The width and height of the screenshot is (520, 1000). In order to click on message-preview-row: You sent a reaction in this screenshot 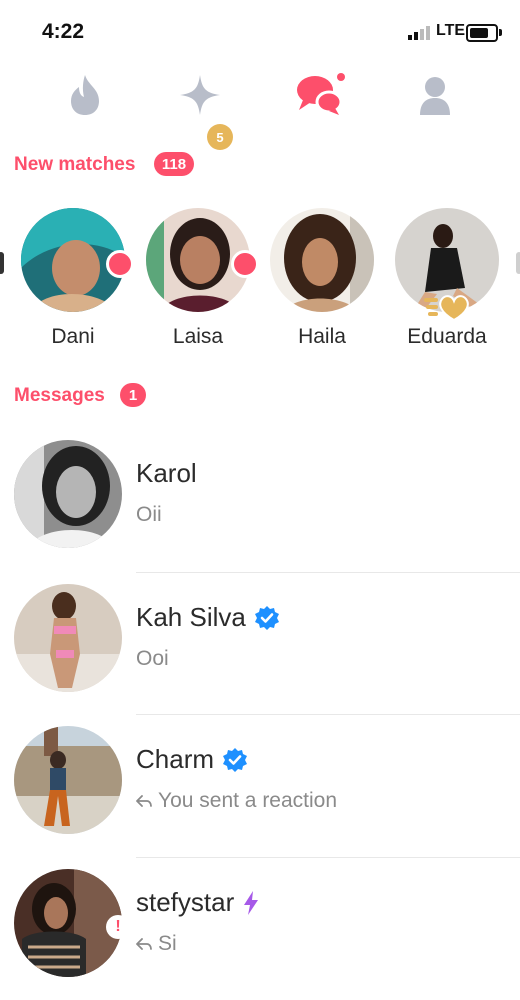, I will do `click(236, 801)`.